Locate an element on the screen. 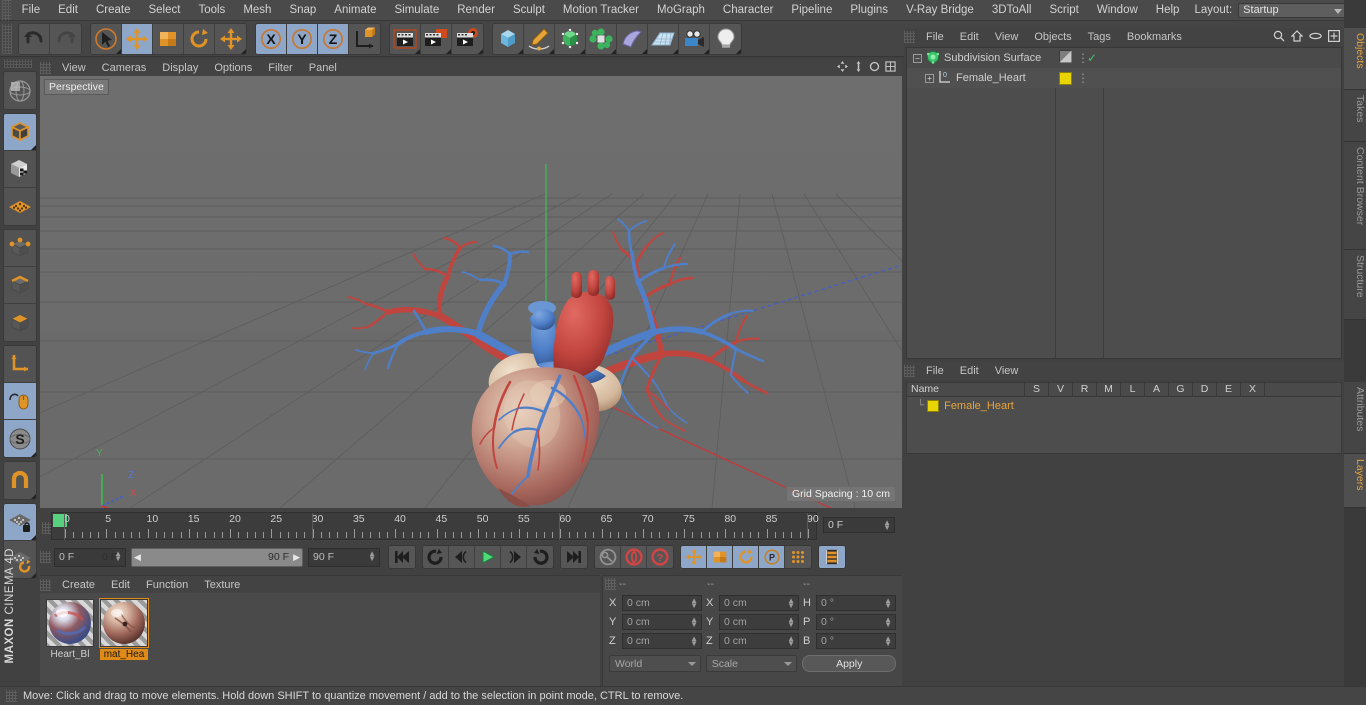 This screenshot has width=1366, height=705. ellipse-icon is located at coordinates (1315, 37).